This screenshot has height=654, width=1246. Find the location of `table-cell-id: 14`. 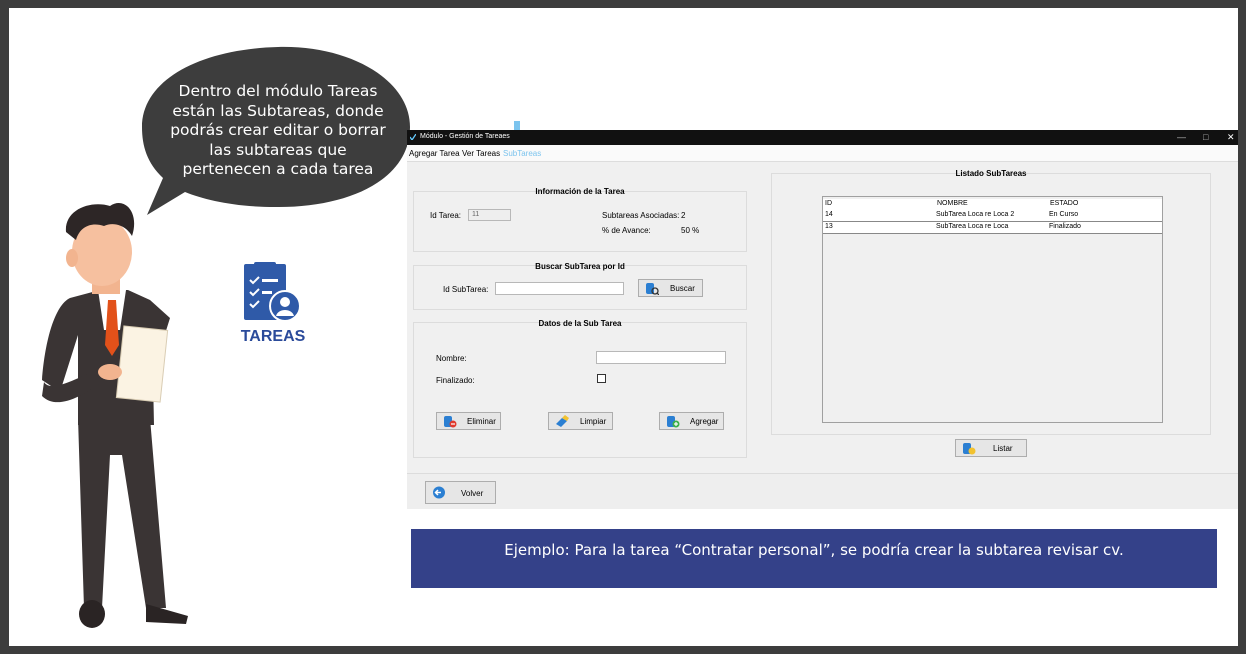

table-cell-id: 14 is located at coordinates (829, 214).